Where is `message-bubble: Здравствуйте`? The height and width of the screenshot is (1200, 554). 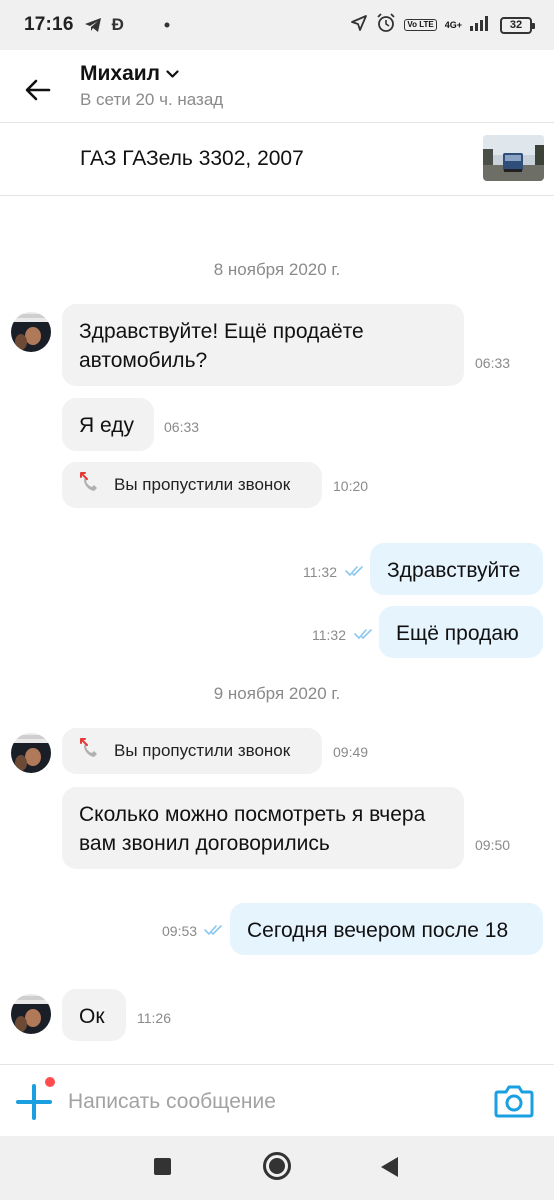 message-bubble: Здравствуйте is located at coordinates (456, 569).